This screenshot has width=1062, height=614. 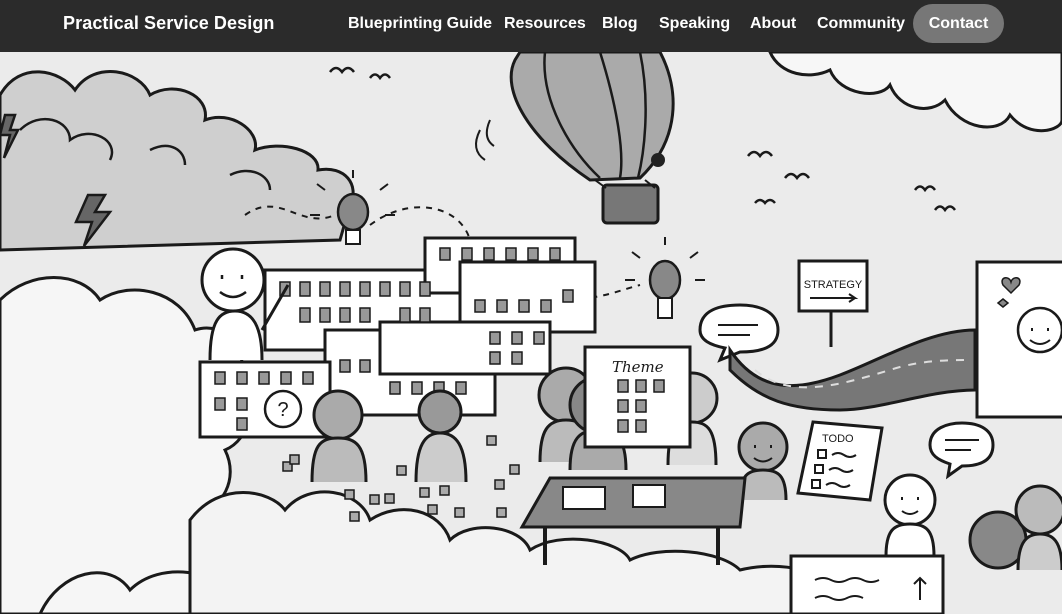 What do you see at coordinates (637, 397) in the screenshot?
I see `theme-board: Theme` at bounding box center [637, 397].